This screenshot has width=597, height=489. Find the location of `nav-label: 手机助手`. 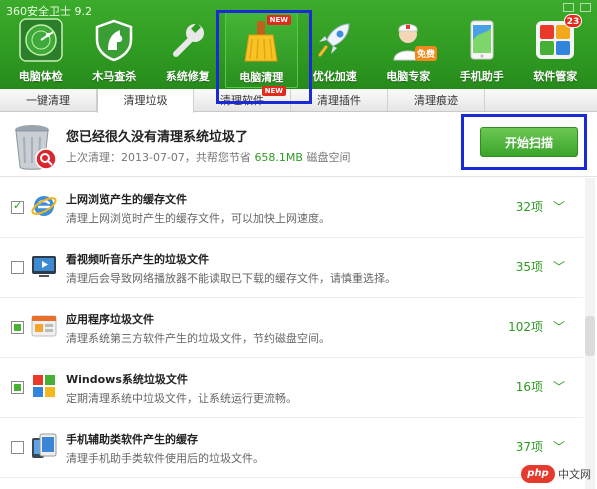

nav-label: 手机助手 is located at coordinates (481, 76).